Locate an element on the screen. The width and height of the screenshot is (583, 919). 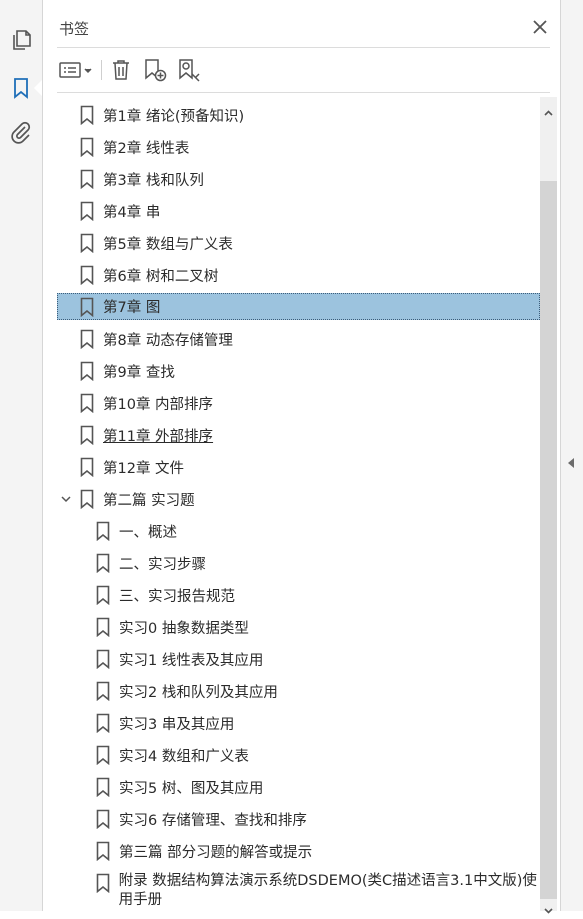
bookmark-item: 实习4 数组和广义表 is located at coordinates (298, 755).